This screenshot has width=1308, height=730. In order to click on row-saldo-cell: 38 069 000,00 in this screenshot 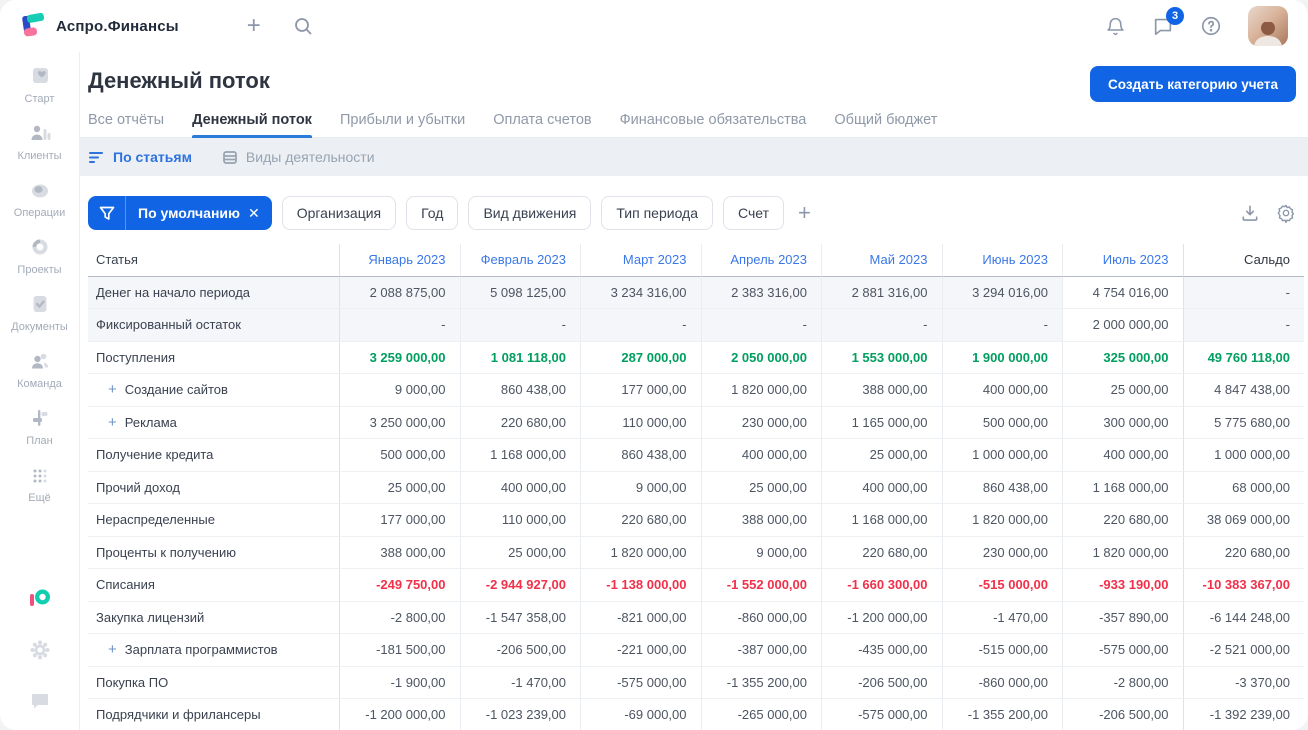, I will do `click(1243, 520)`.